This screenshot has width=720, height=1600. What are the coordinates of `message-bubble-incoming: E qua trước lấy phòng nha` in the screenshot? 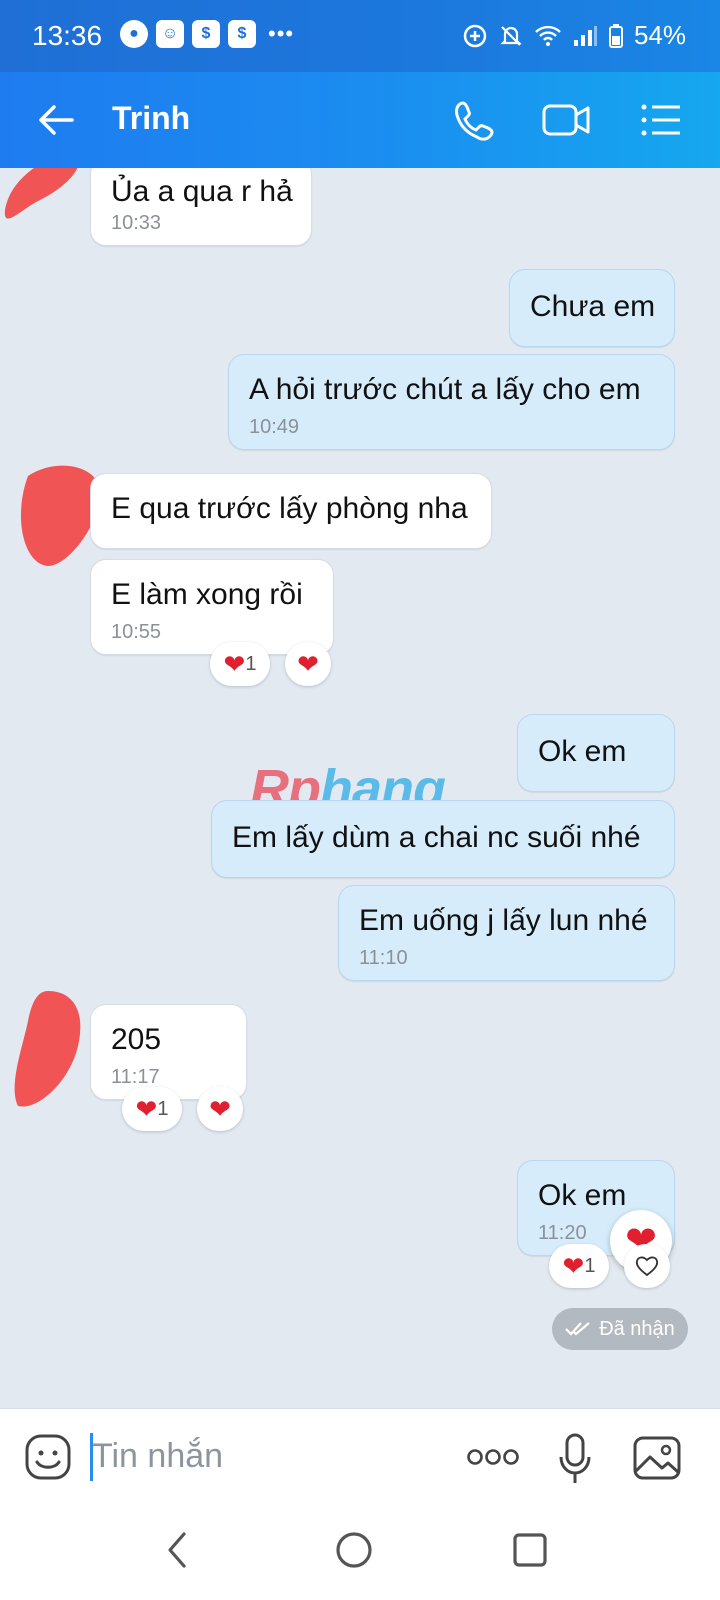 It's located at (291, 511).